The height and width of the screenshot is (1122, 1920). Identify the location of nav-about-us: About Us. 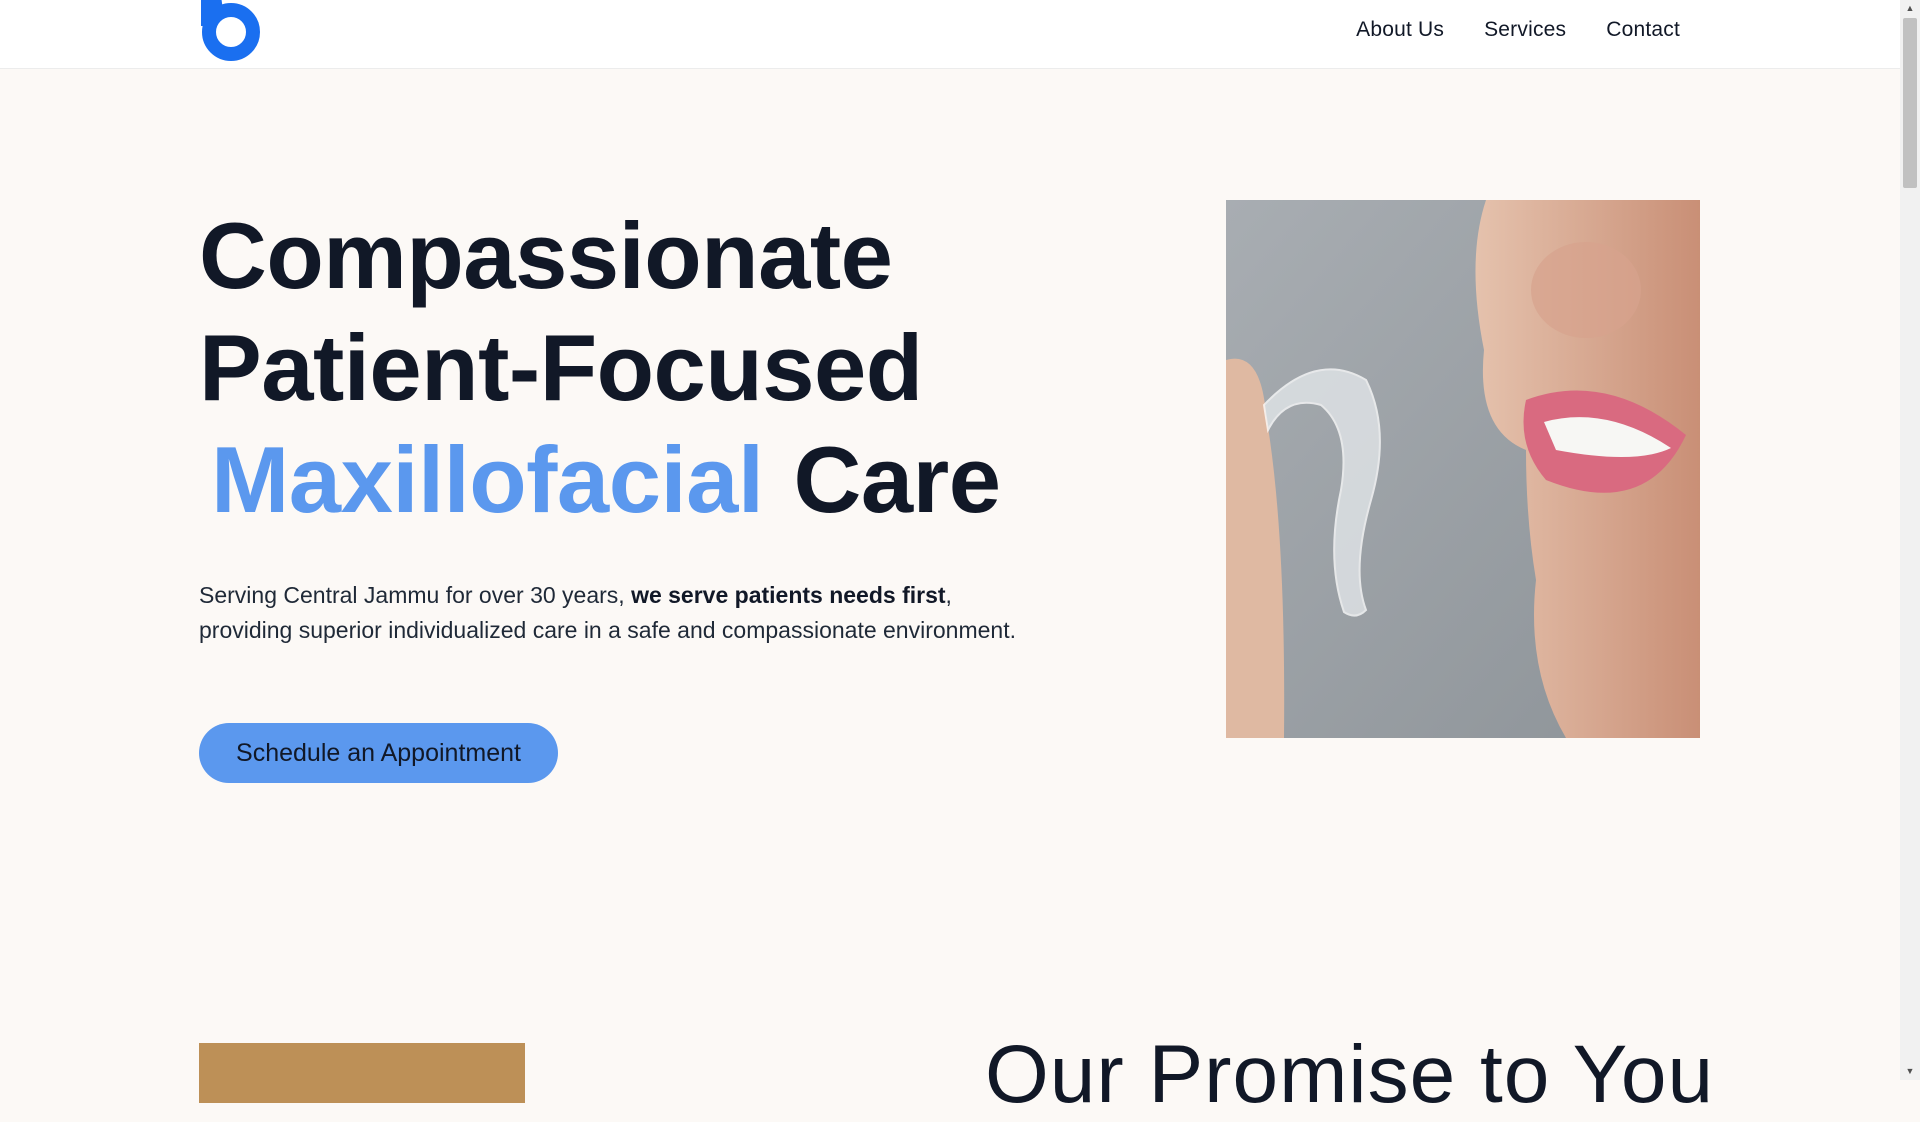
(1400, 30).